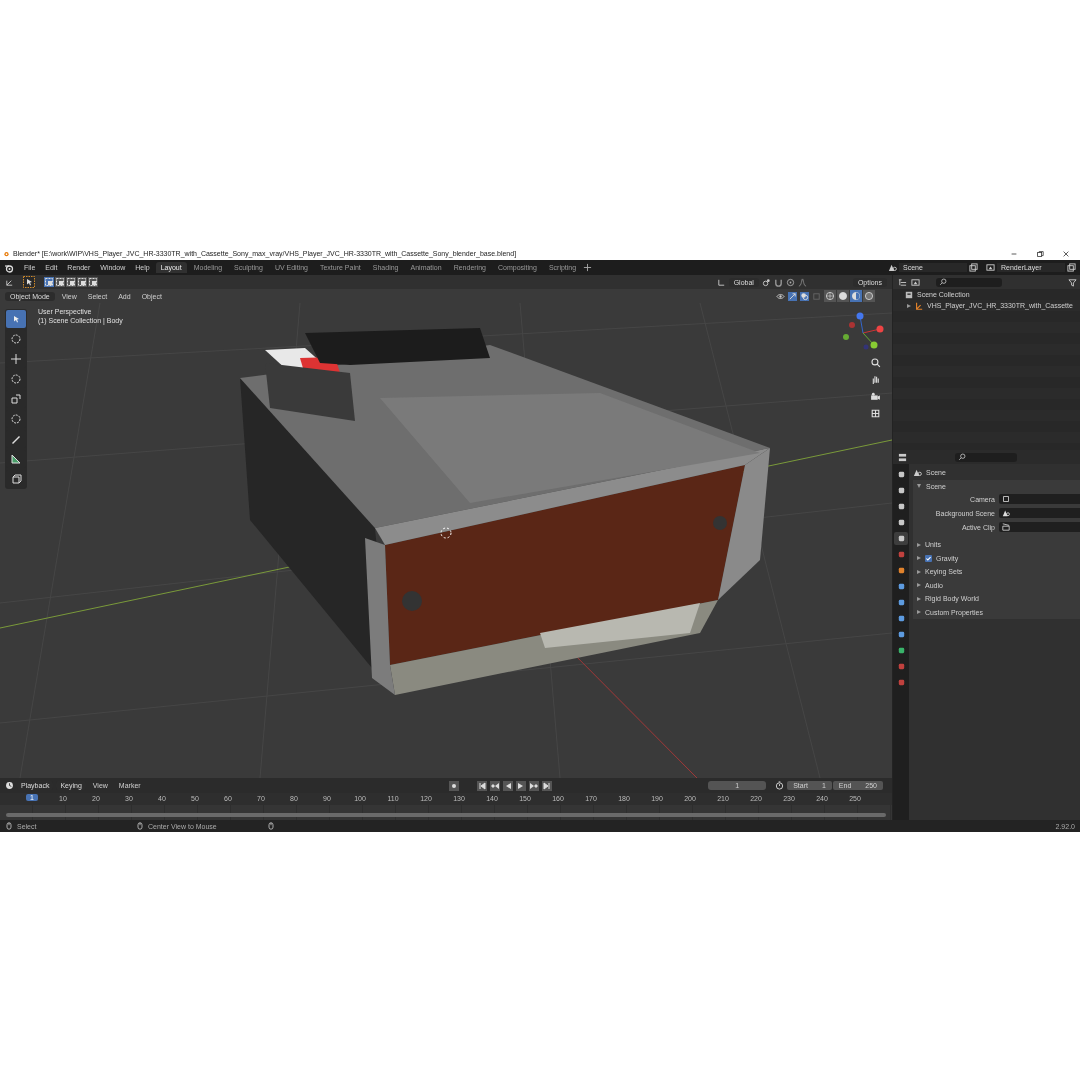  I want to click on add-icon, so click(588, 267).